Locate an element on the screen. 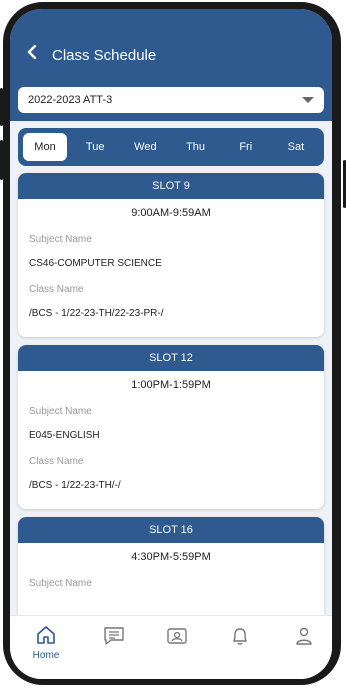 This screenshot has width=346, height=689. slot-title: SLOT 9 is located at coordinates (171, 186).